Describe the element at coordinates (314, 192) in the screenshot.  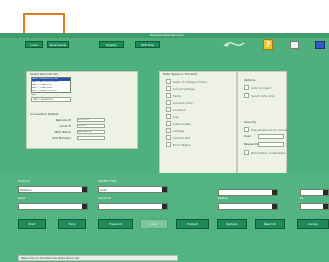
I see `to-select` at that location.